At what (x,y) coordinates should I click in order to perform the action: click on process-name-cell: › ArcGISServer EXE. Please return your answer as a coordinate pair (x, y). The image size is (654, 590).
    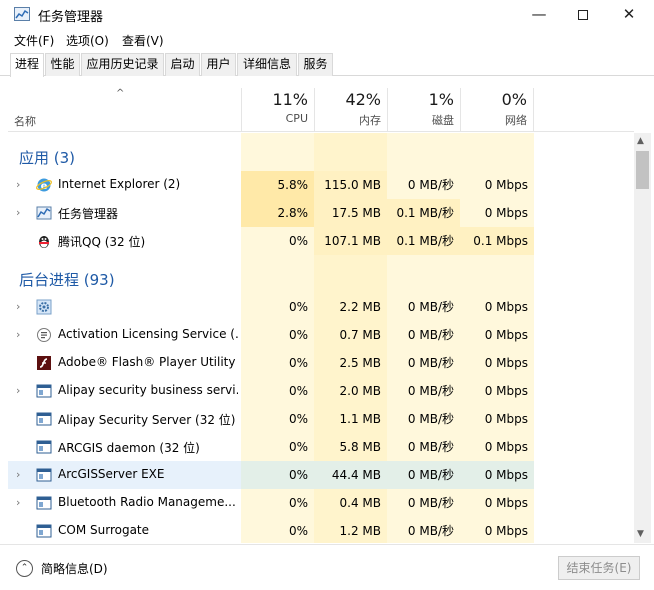
    Looking at the image, I should click on (124, 475).